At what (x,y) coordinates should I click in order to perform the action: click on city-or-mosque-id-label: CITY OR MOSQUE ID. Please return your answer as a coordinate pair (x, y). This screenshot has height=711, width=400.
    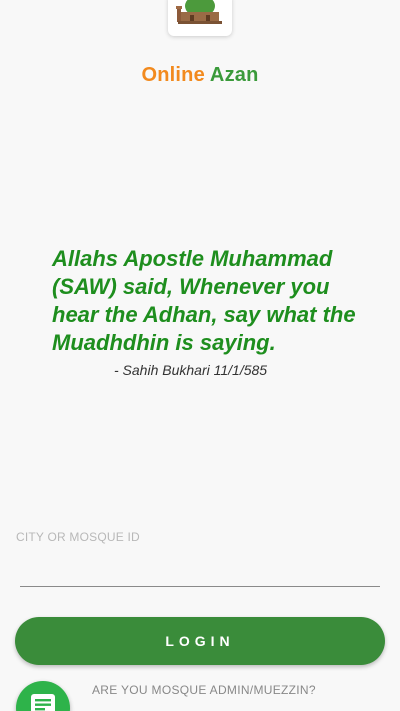
    Looking at the image, I should click on (78, 537).